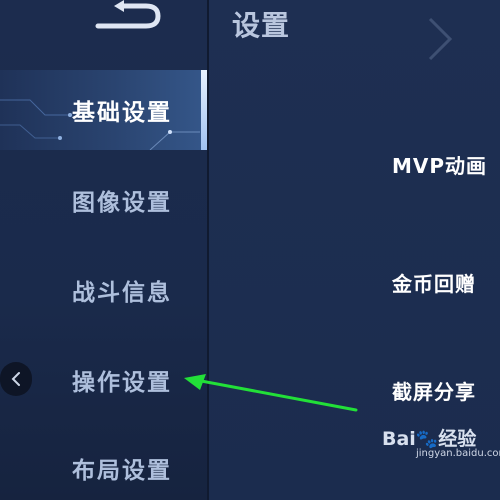  I want to click on sidebar-item-label: 操作设置, so click(122, 383).